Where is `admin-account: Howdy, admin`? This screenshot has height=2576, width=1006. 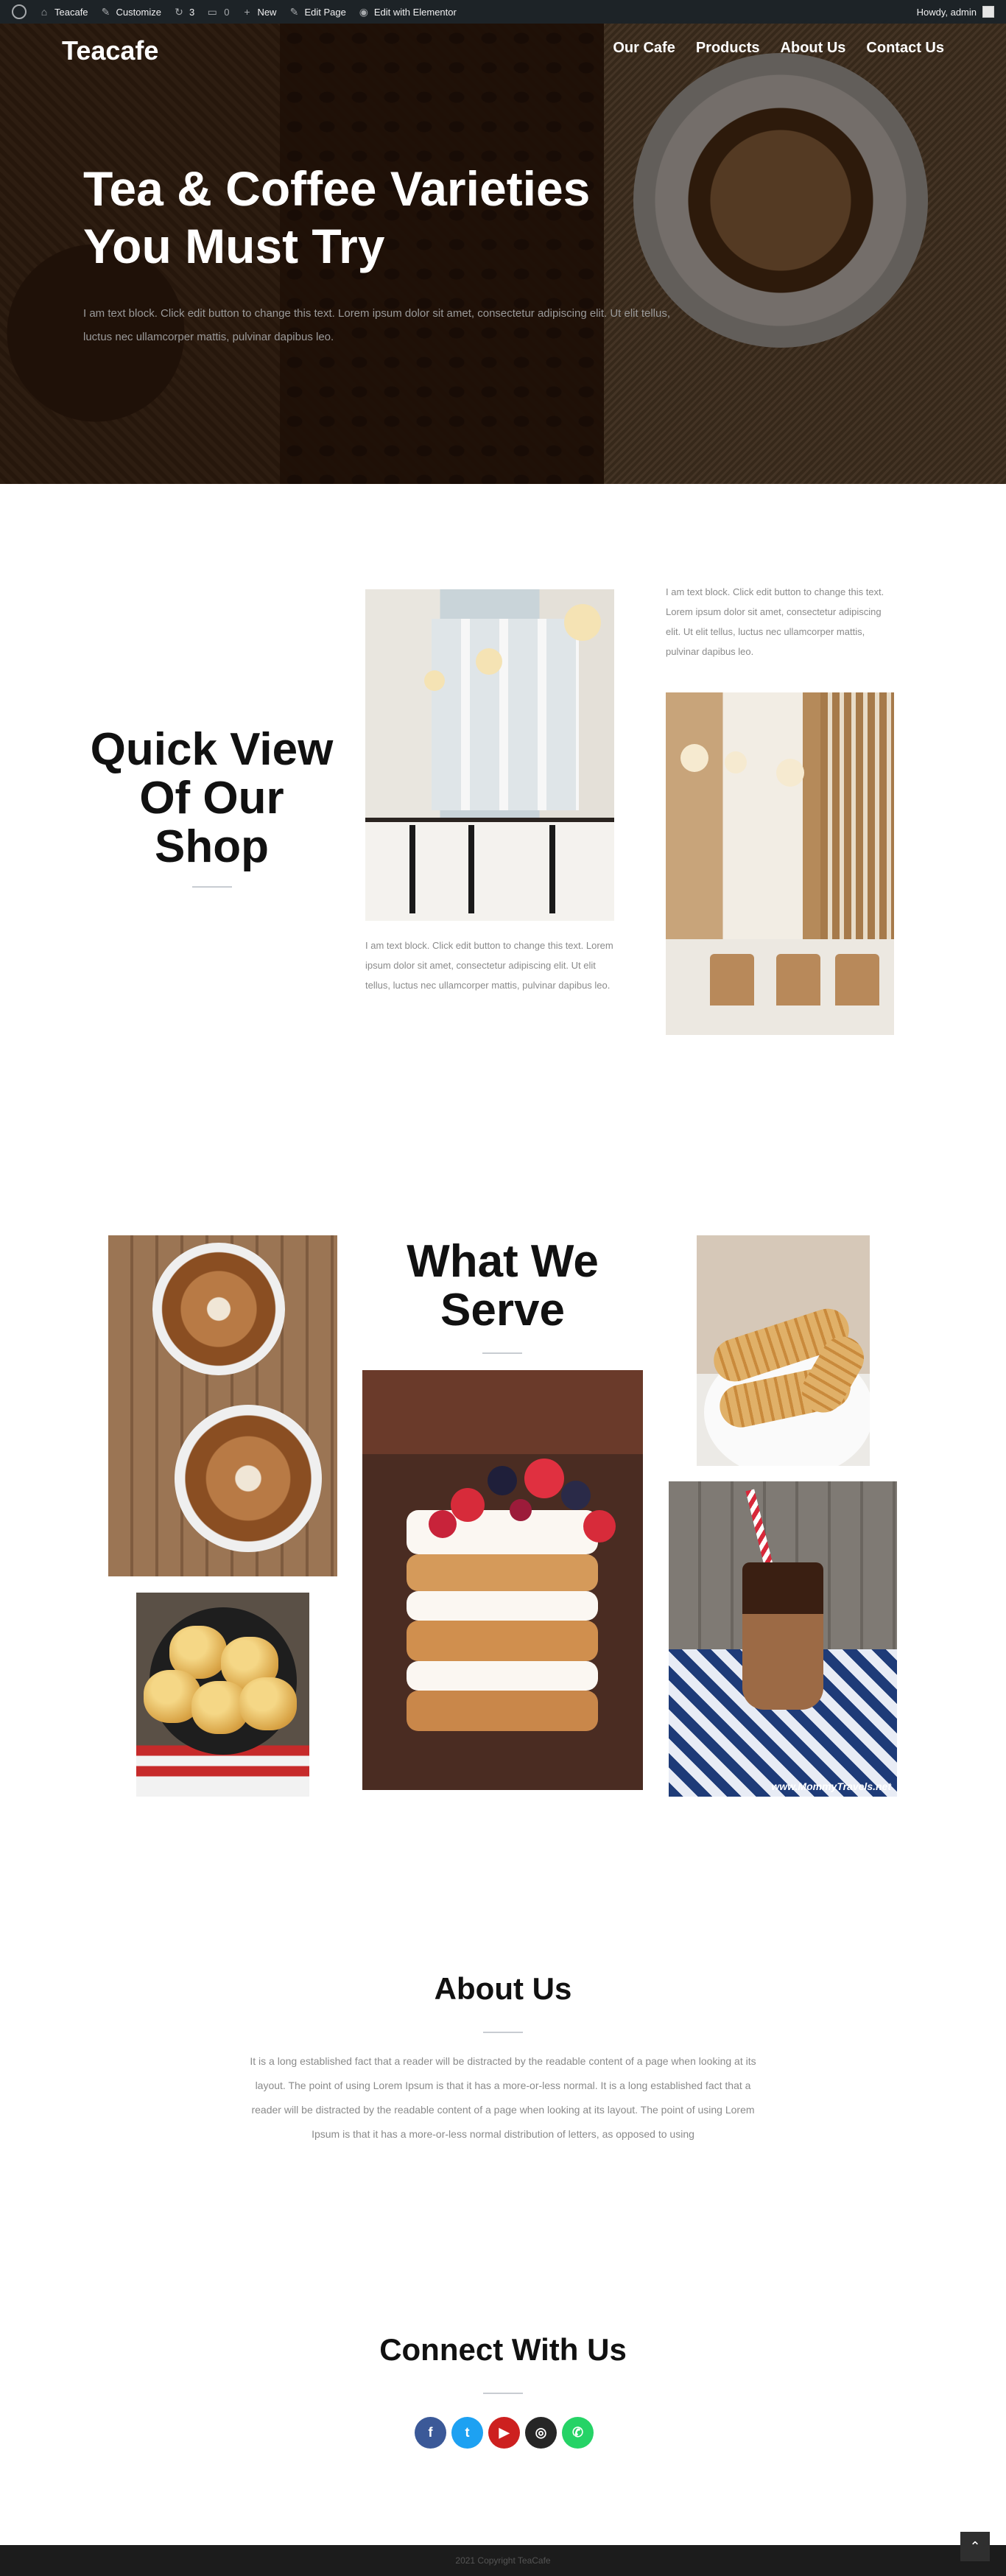
admin-account: Howdy, admin is located at coordinates (955, 12).